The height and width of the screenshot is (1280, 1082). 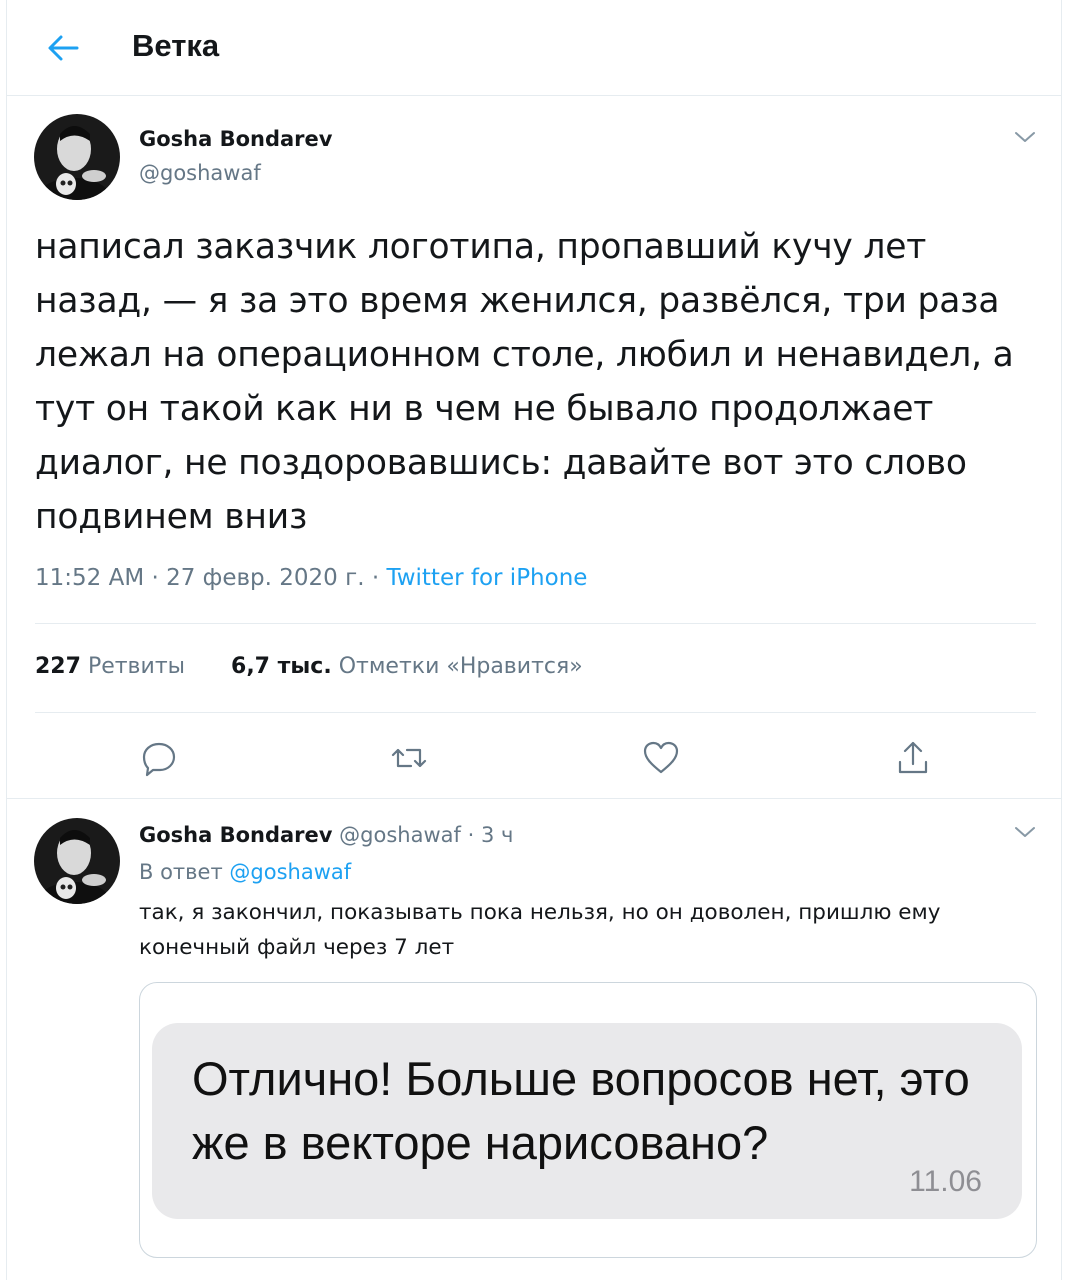 I want to click on tweet-time: 11:52 AM, so click(x=89, y=578).